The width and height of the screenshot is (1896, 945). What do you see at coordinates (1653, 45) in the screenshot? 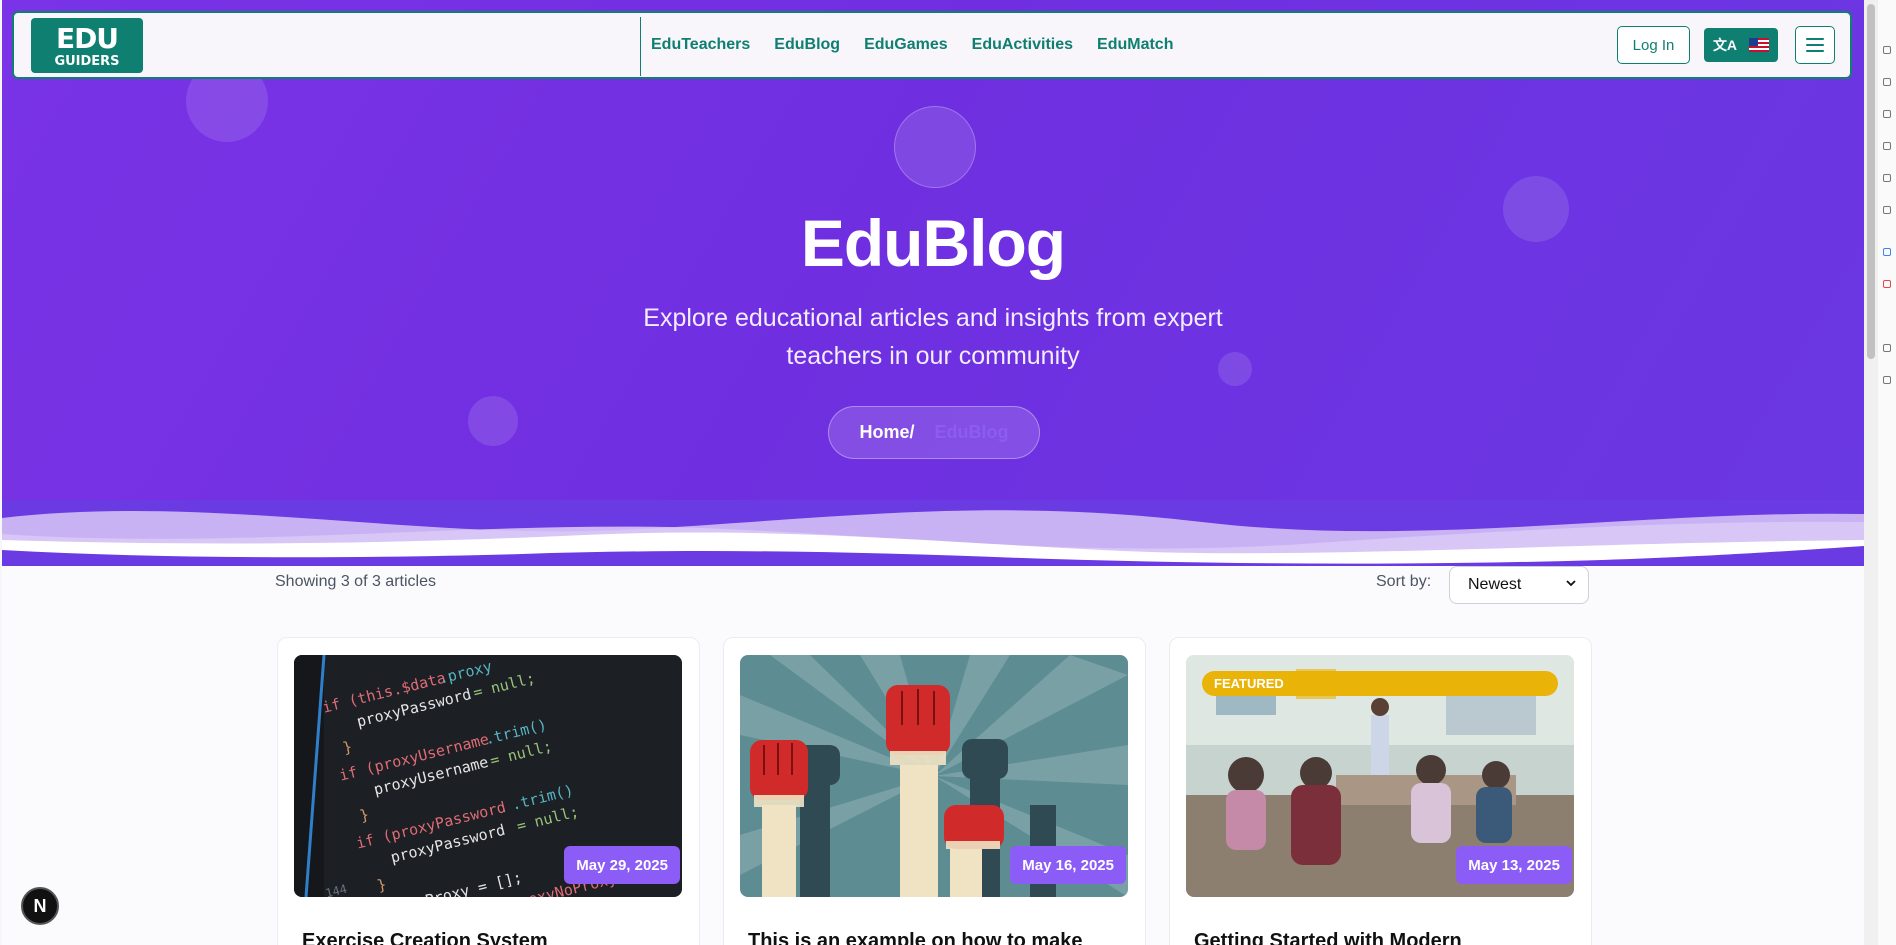
I see `login-button: Log In` at bounding box center [1653, 45].